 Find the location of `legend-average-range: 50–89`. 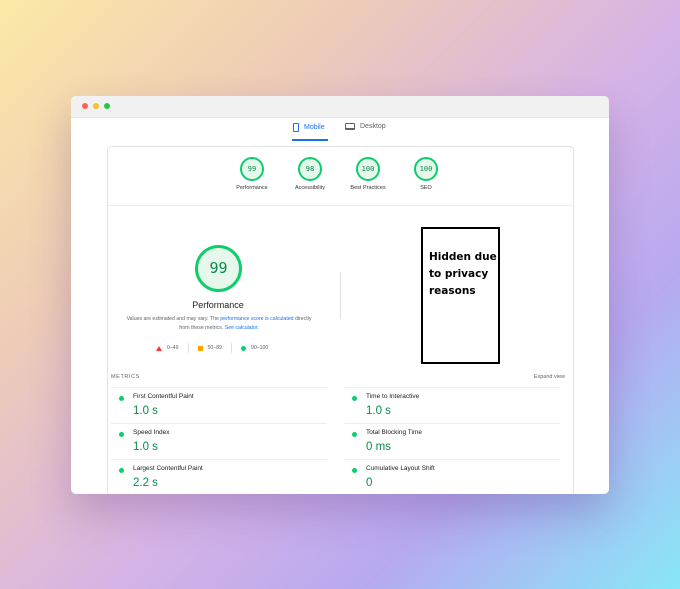

legend-average-range: 50–89 is located at coordinates (214, 348).